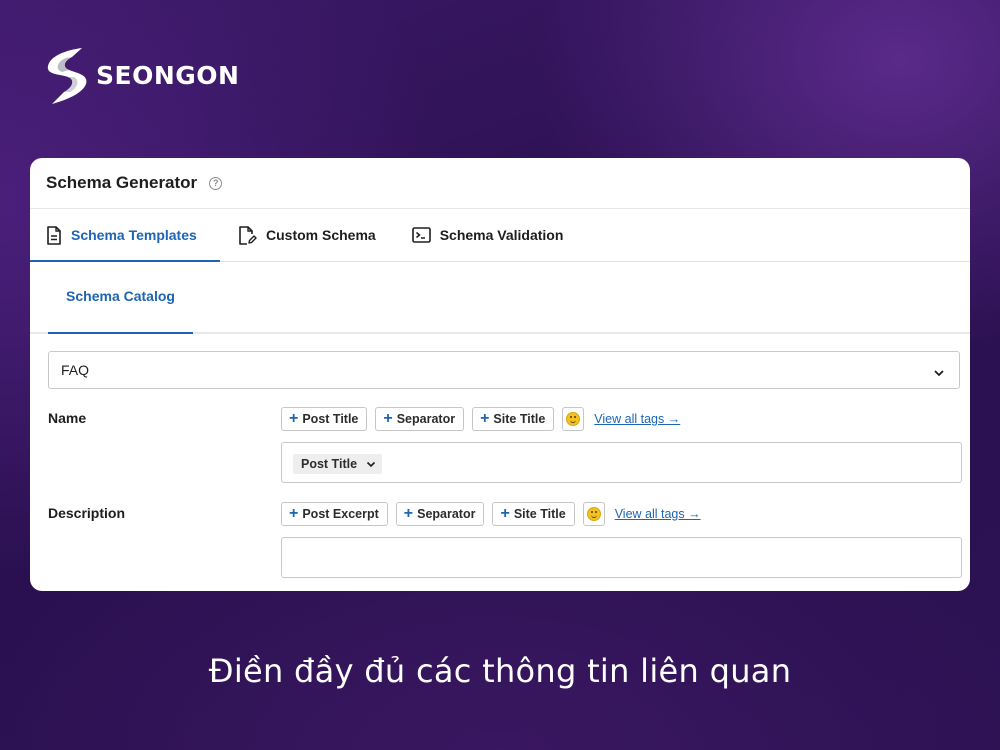  I want to click on edit-document-icon, so click(247, 235).